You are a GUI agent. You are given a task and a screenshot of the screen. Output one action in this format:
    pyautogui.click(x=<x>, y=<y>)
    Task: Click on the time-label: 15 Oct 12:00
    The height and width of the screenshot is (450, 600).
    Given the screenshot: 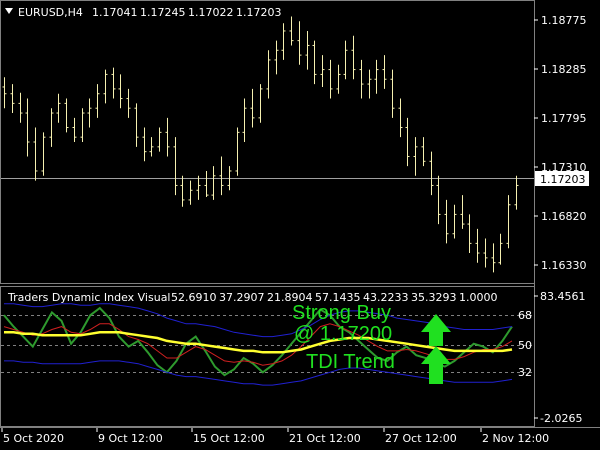 What is the action you would take?
    pyautogui.click(x=229, y=438)
    